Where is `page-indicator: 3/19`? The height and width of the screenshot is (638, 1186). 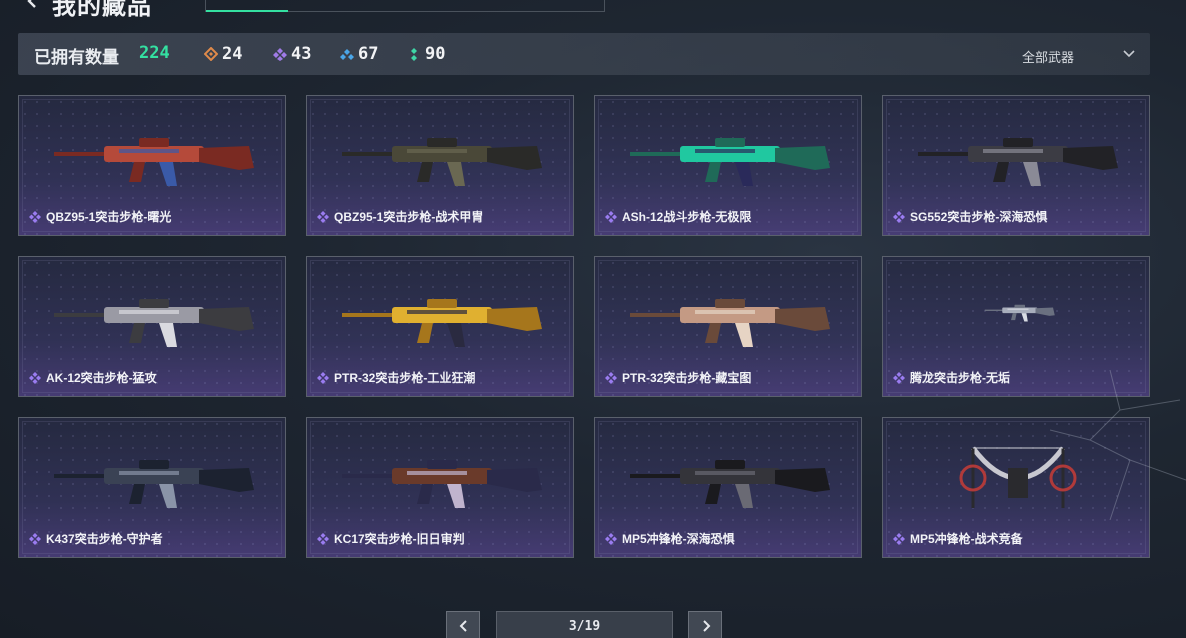 page-indicator: 3/19 is located at coordinates (584, 624).